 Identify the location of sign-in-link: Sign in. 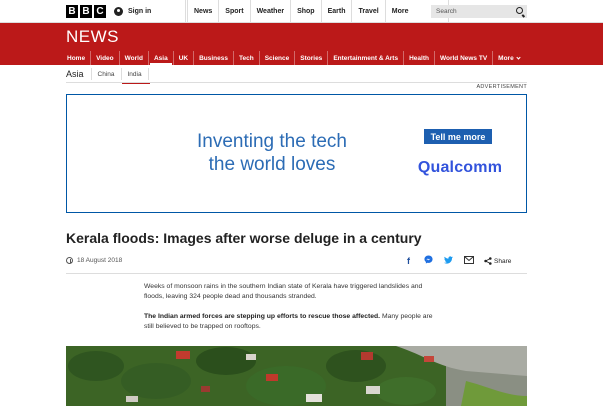
(150, 11).